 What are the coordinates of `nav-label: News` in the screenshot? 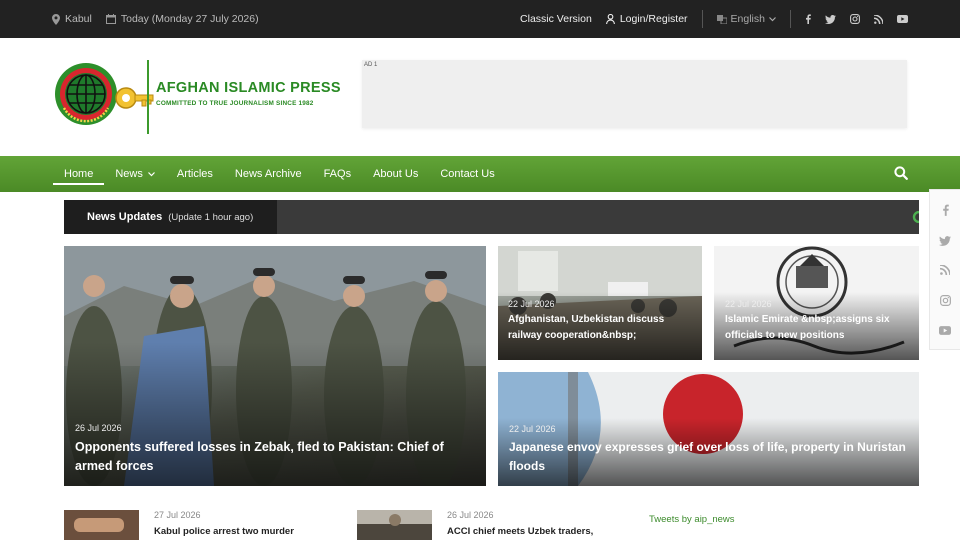 It's located at (129, 174).